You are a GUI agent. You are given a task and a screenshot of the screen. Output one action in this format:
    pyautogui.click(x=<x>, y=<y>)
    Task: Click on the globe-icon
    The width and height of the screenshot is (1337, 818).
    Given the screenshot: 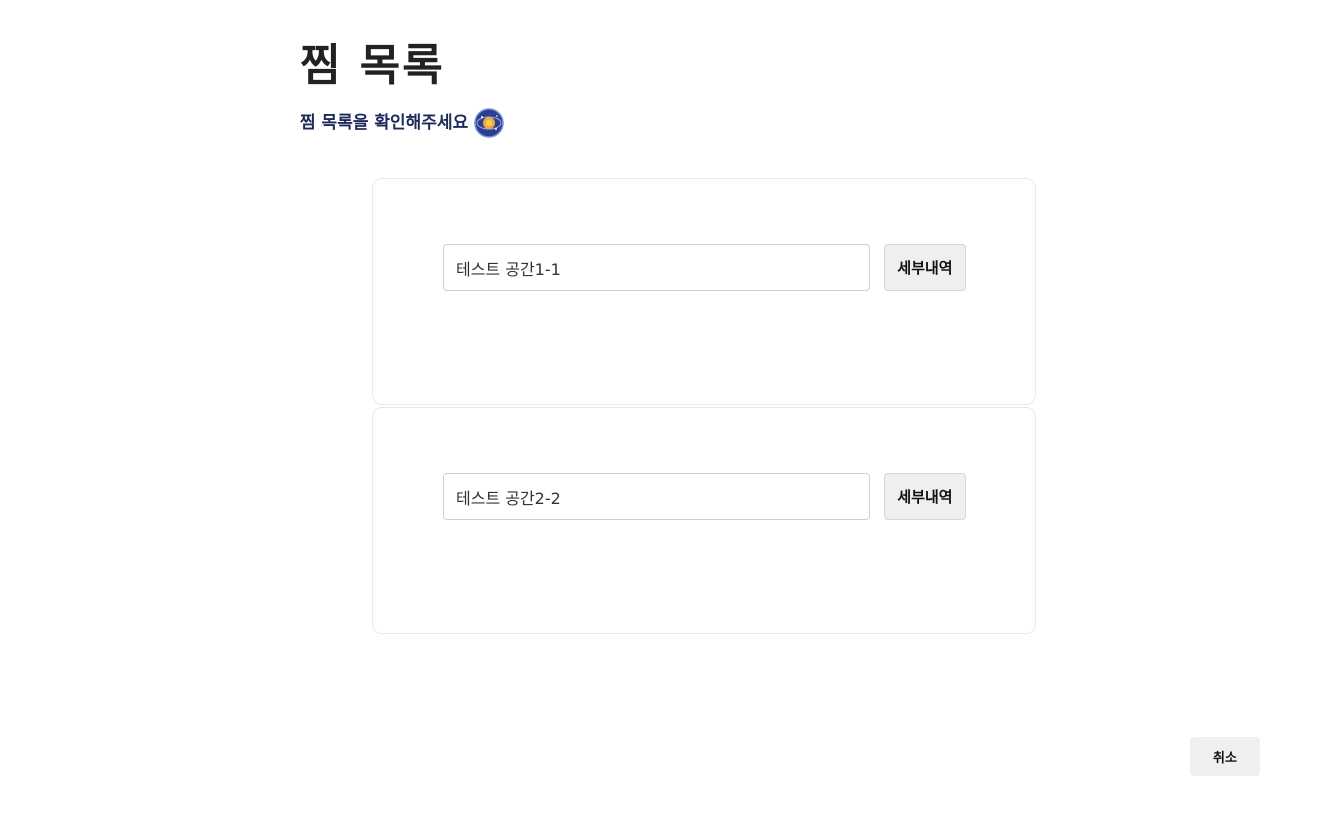 What is the action you would take?
    pyautogui.click(x=489, y=123)
    